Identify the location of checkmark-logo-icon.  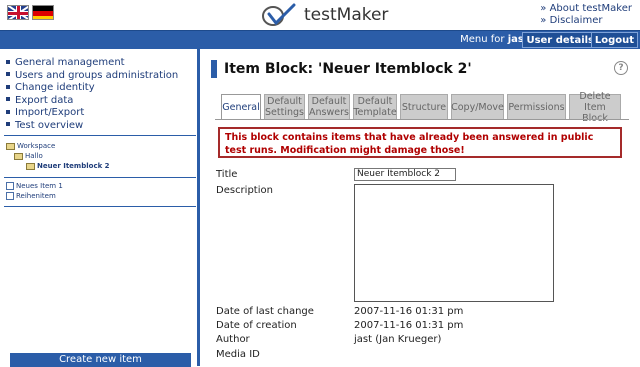
(279, 14).